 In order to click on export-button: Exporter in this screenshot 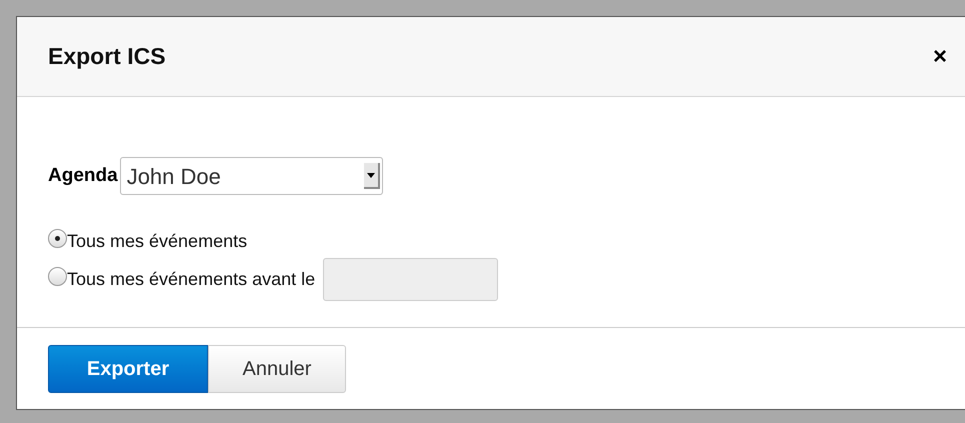, I will do `click(128, 368)`.